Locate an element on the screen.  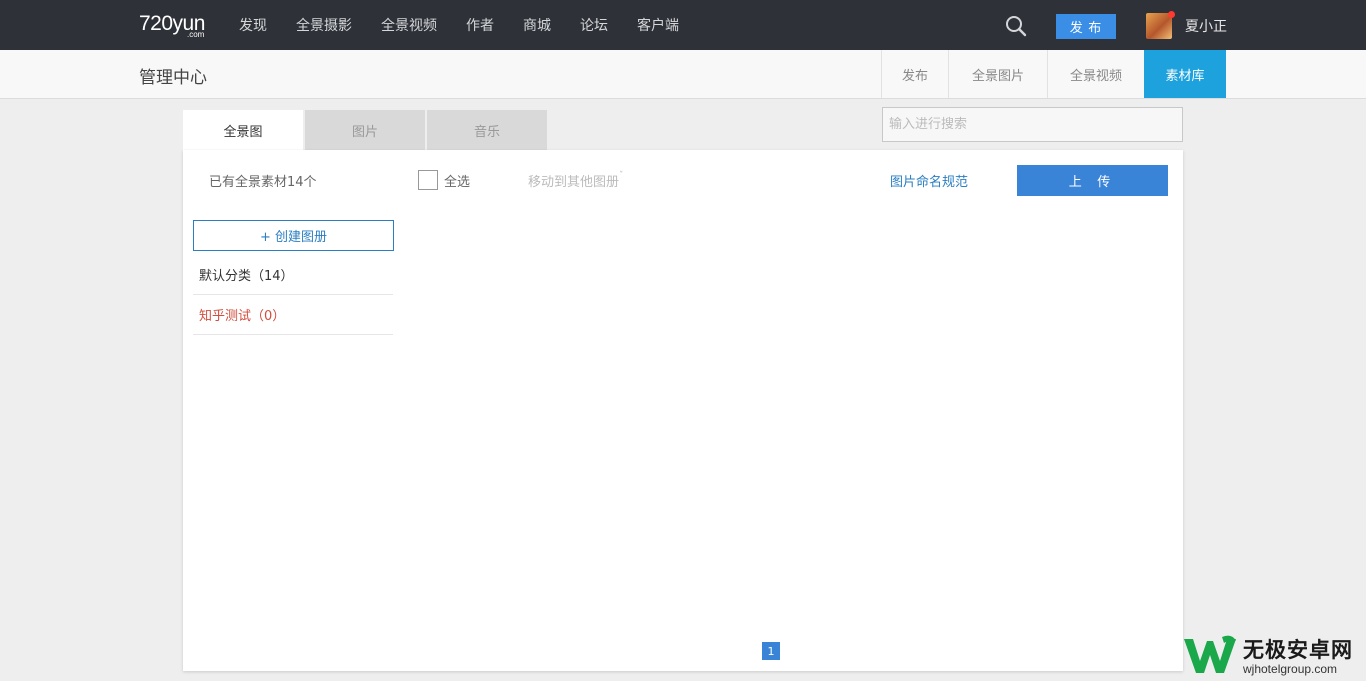
watermark-url: wjhotelgroup.com is located at coordinates (1290, 669).